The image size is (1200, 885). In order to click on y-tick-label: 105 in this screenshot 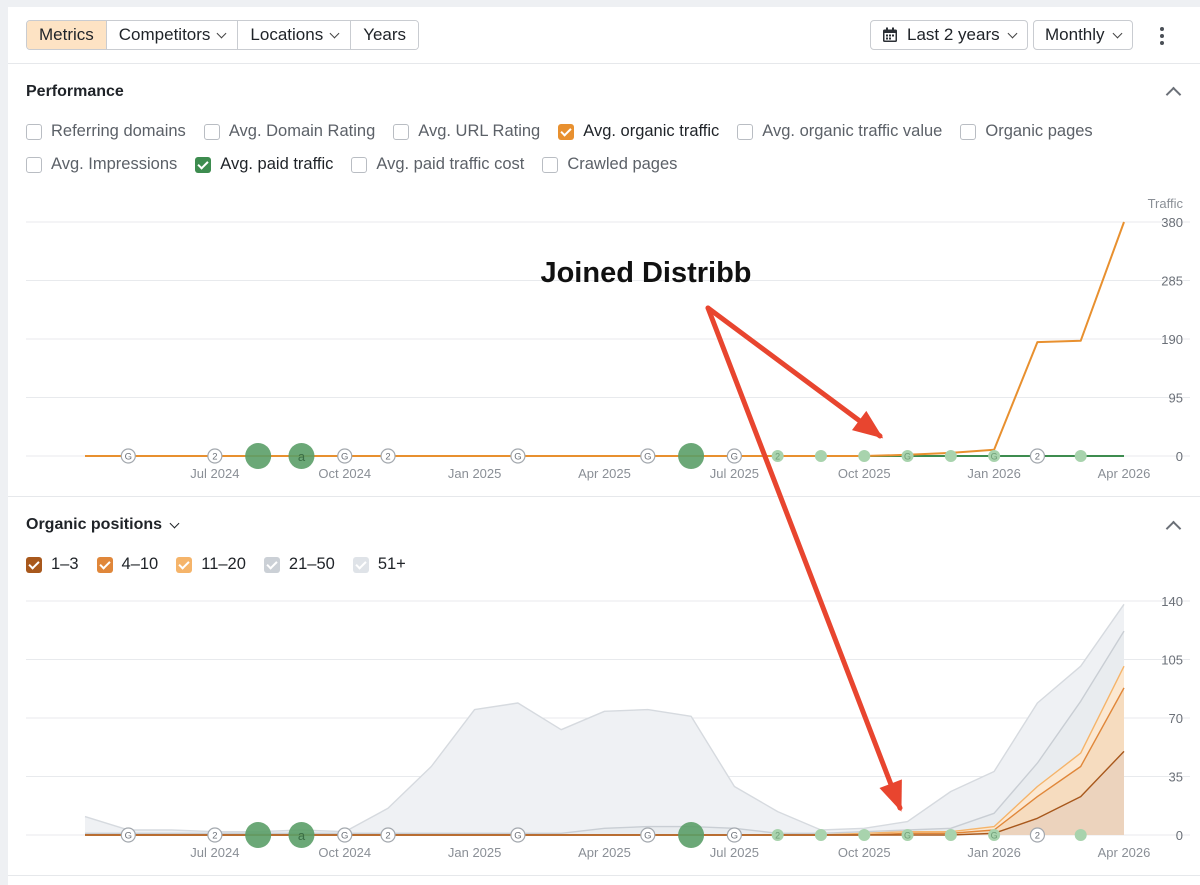, I will do `click(1172, 660)`.